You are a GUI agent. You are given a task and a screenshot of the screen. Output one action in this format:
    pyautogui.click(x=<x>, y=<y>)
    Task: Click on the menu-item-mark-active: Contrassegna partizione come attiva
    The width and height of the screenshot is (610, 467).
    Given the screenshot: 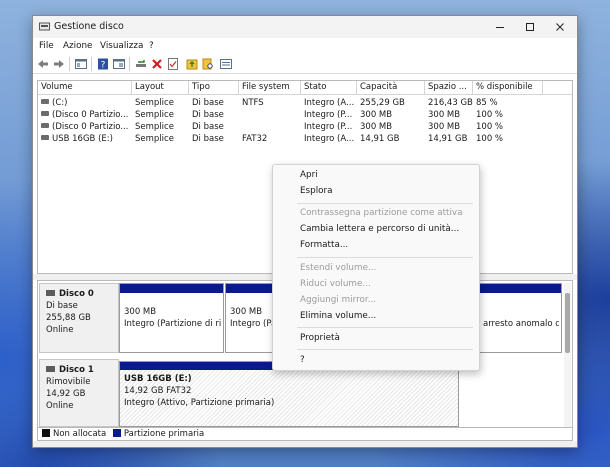 What is the action you would take?
    pyautogui.click(x=381, y=213)
    